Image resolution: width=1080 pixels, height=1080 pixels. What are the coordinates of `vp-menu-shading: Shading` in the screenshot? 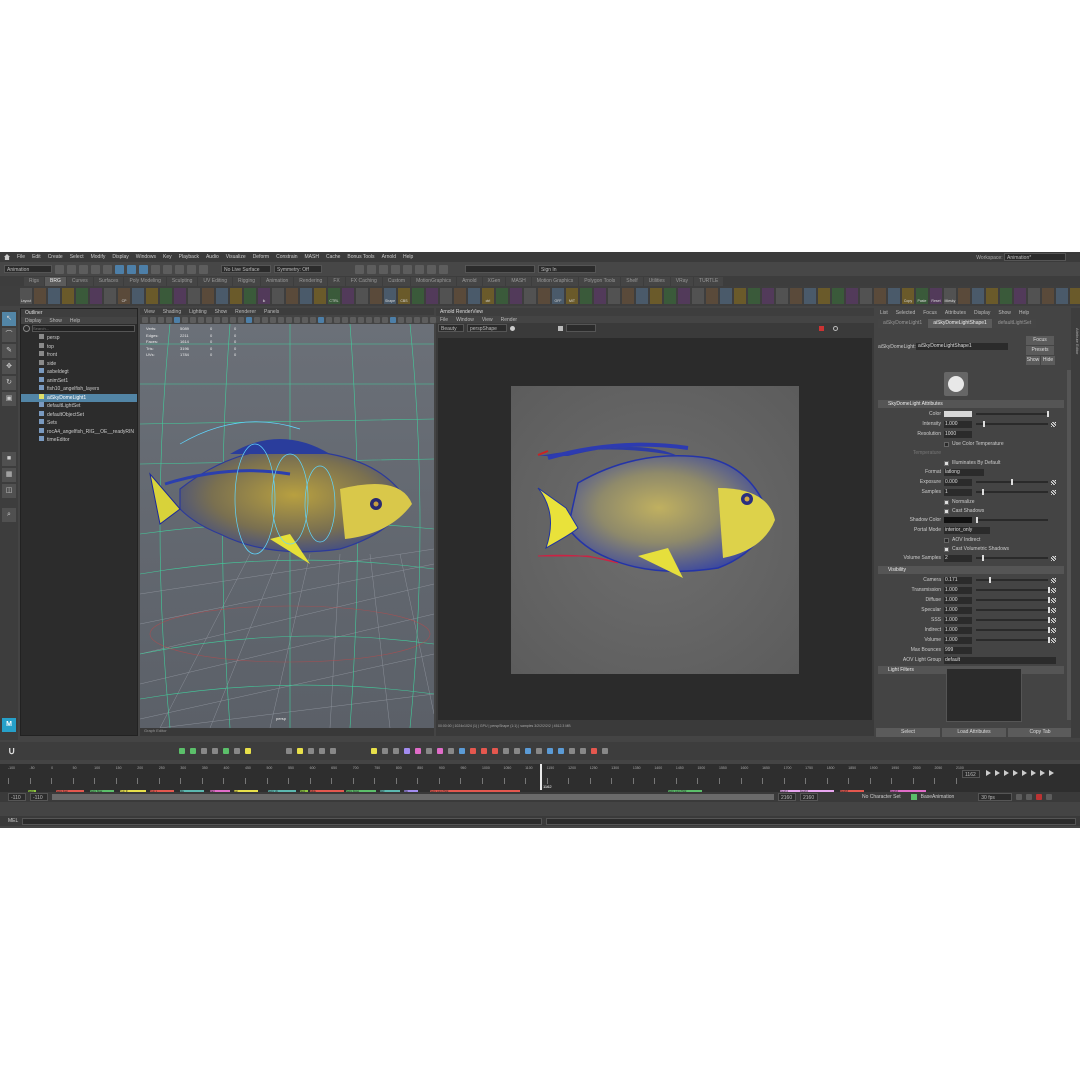 It's located at (172, 312).